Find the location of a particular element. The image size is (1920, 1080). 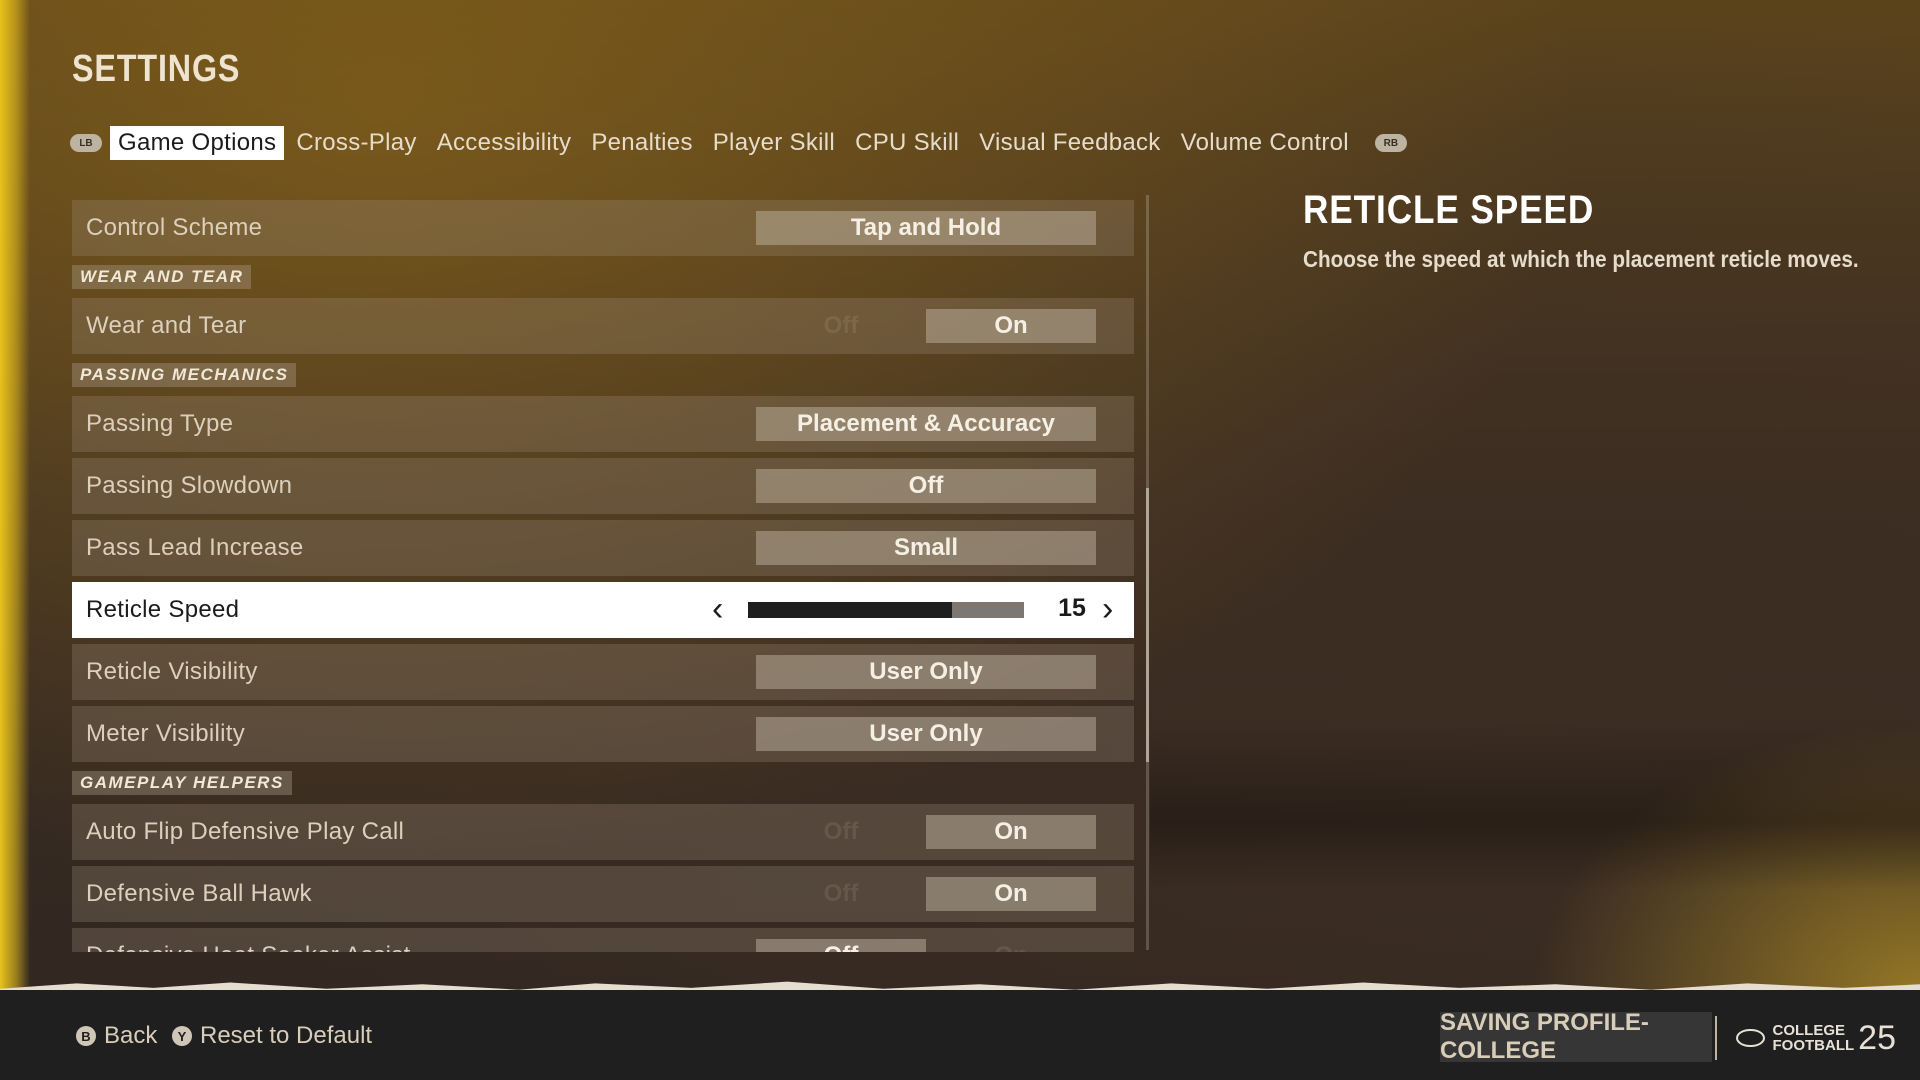

setting-value: Small is located at coordinates (926, 548).